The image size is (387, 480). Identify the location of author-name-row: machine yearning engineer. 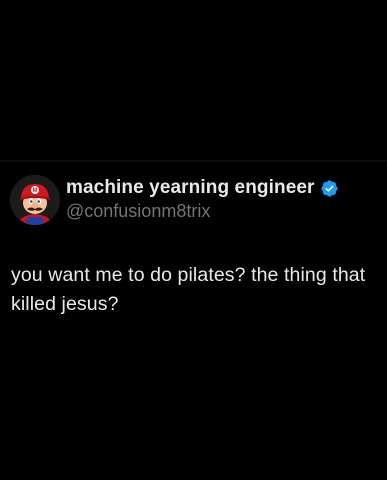
(202, 188).